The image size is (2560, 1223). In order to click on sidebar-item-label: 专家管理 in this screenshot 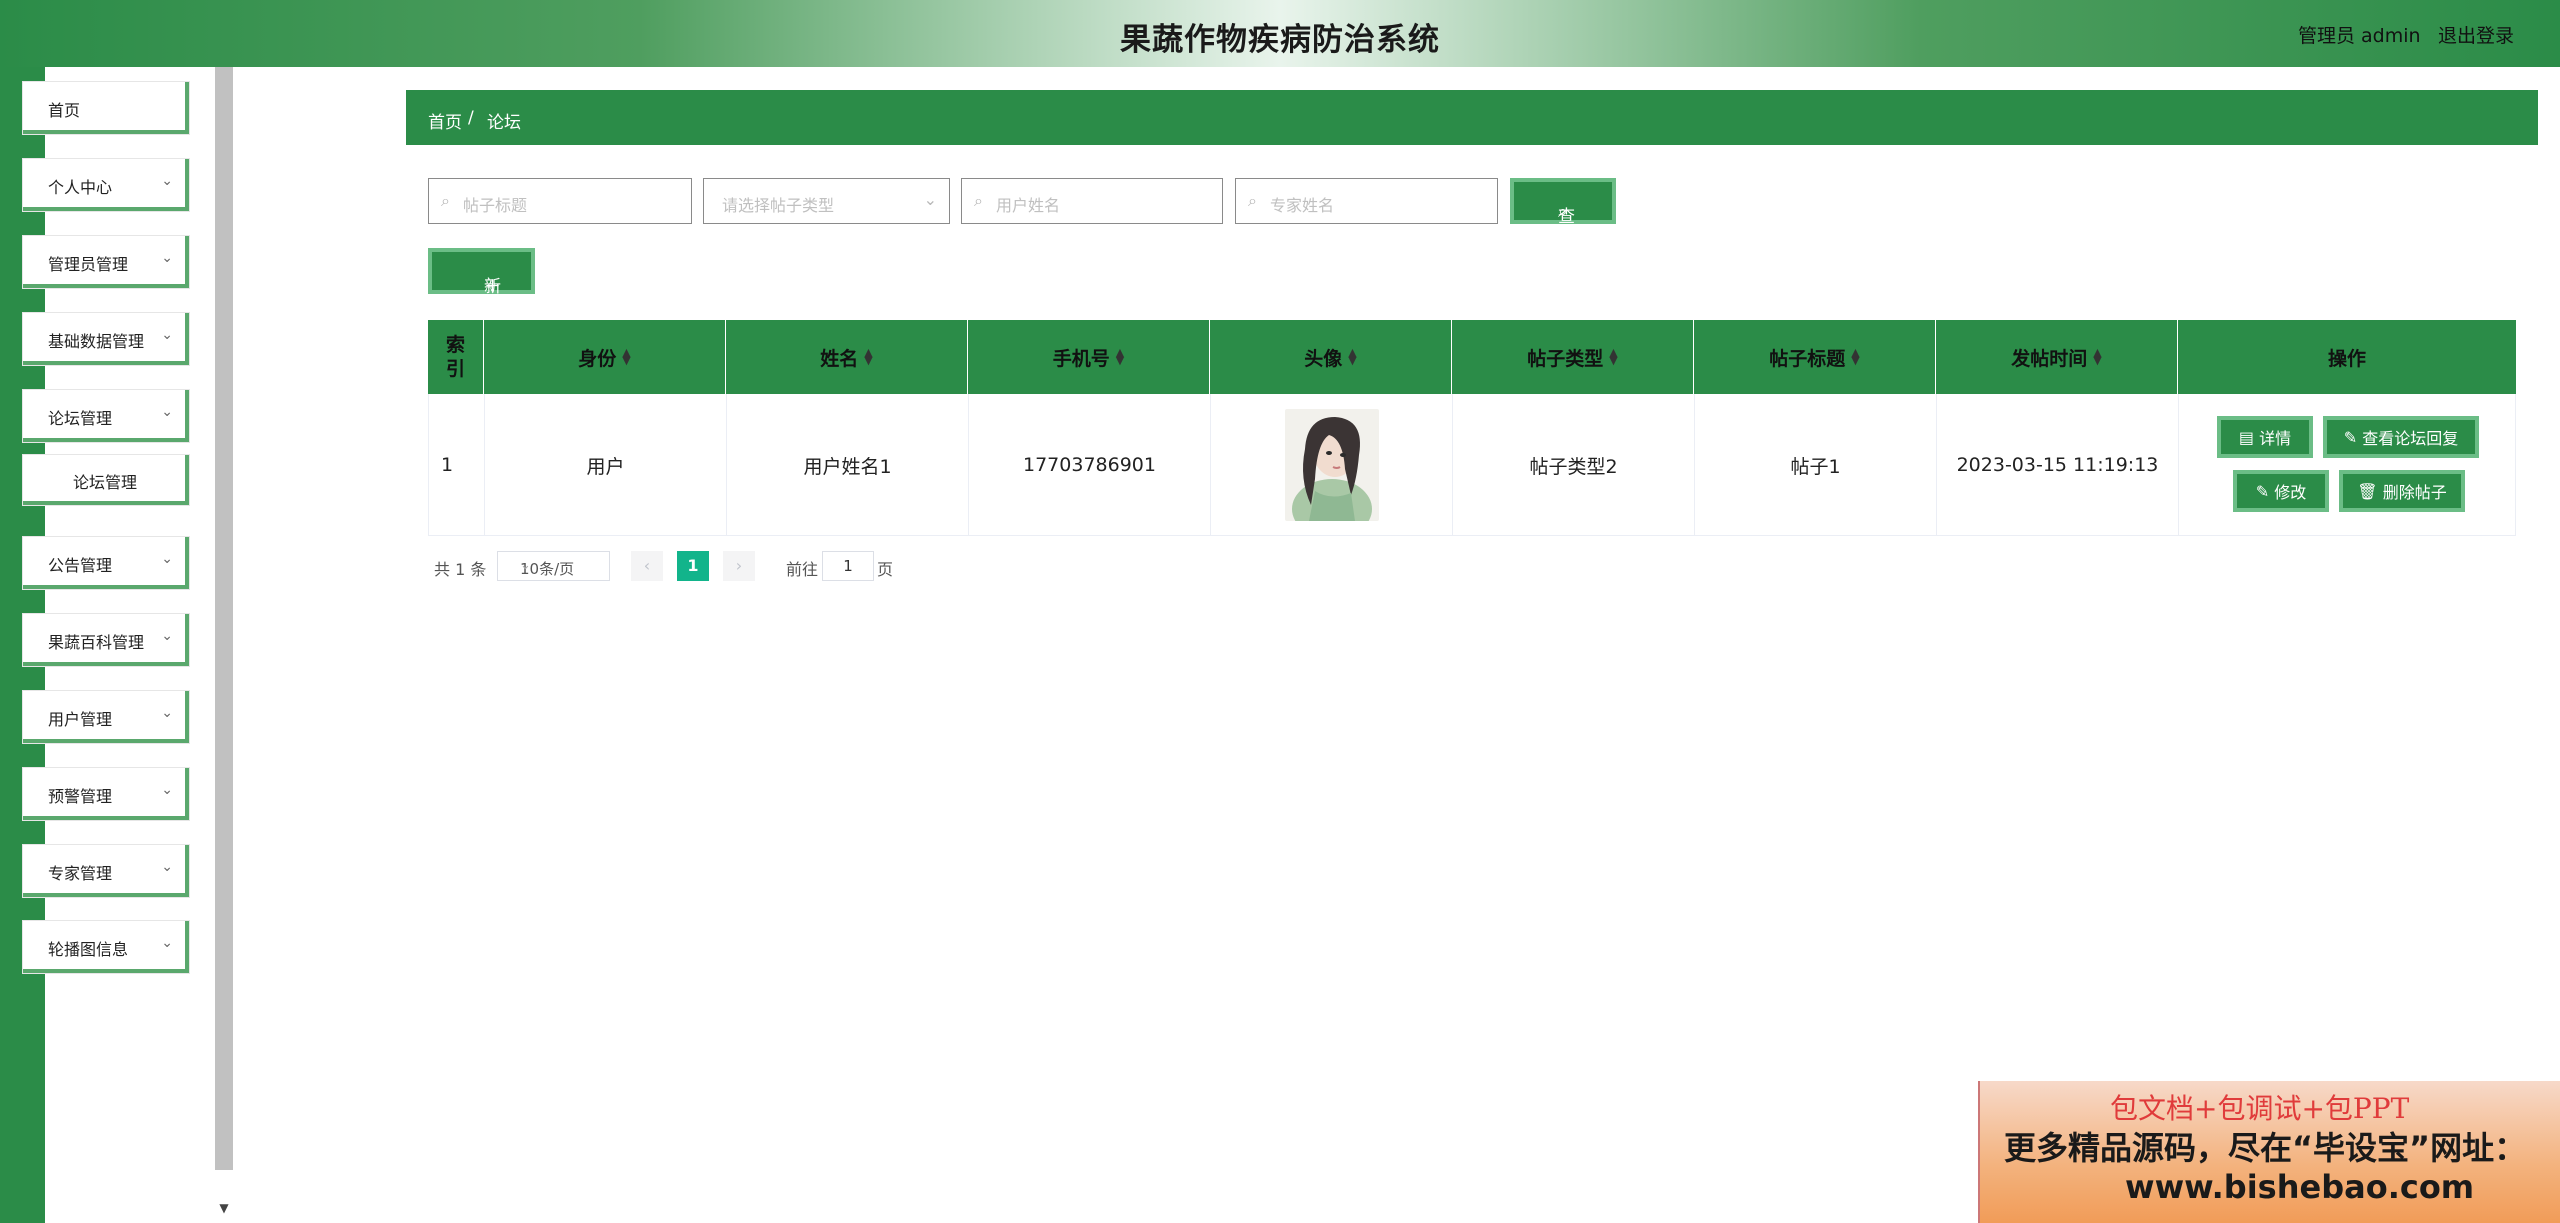, I will do `click(80, 873)`.